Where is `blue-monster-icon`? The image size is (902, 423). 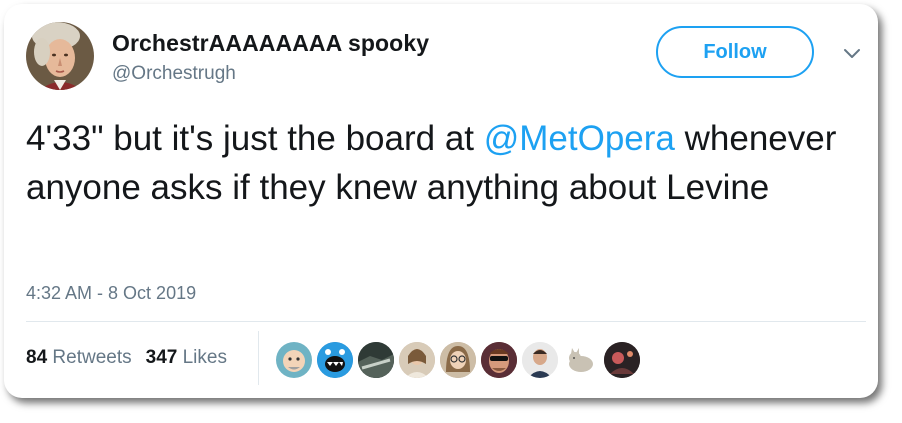 blue-monster-icon is located at coordinates (335, 360).